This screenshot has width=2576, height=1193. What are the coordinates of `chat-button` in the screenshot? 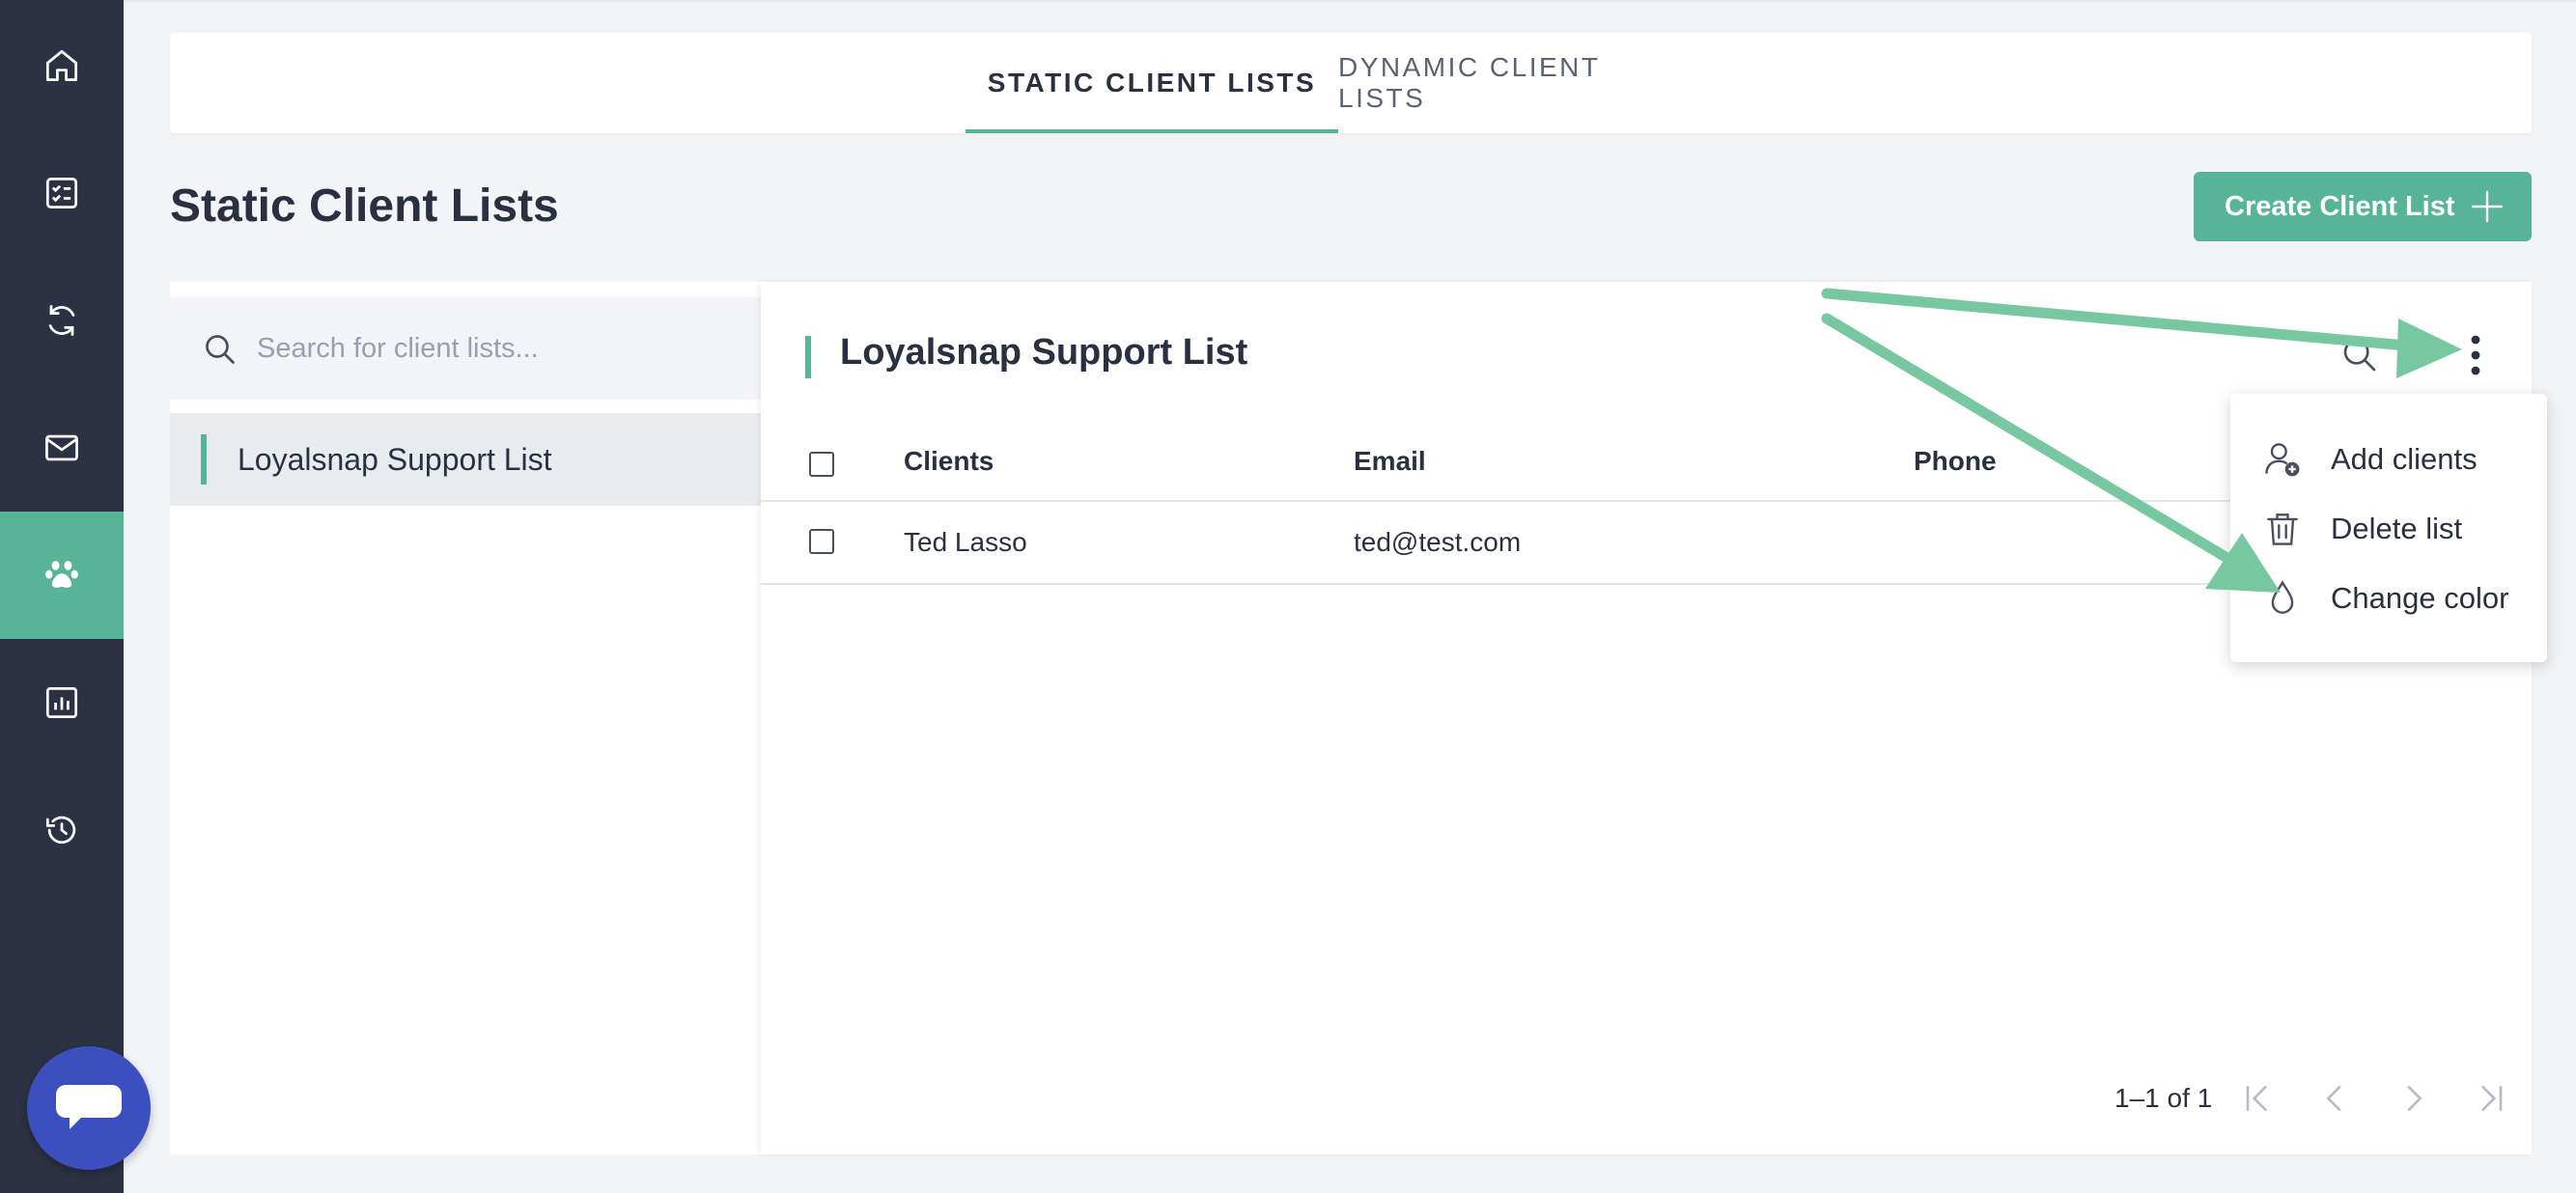 It's located at (89, 1108).